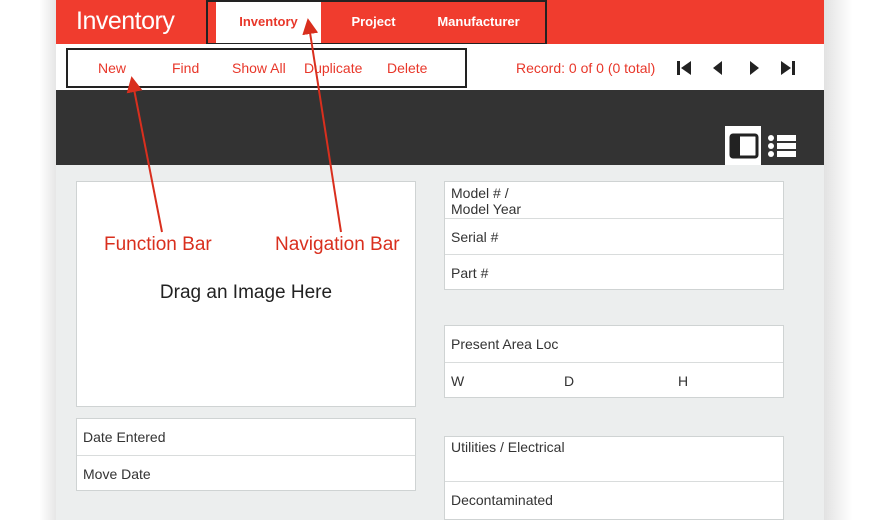 This screenshot has height=520, width=895. Describe the element at coordinates (337, 244) in the screenshot. I see `navigation-bar-annotation: Navigation Bar` at that location.